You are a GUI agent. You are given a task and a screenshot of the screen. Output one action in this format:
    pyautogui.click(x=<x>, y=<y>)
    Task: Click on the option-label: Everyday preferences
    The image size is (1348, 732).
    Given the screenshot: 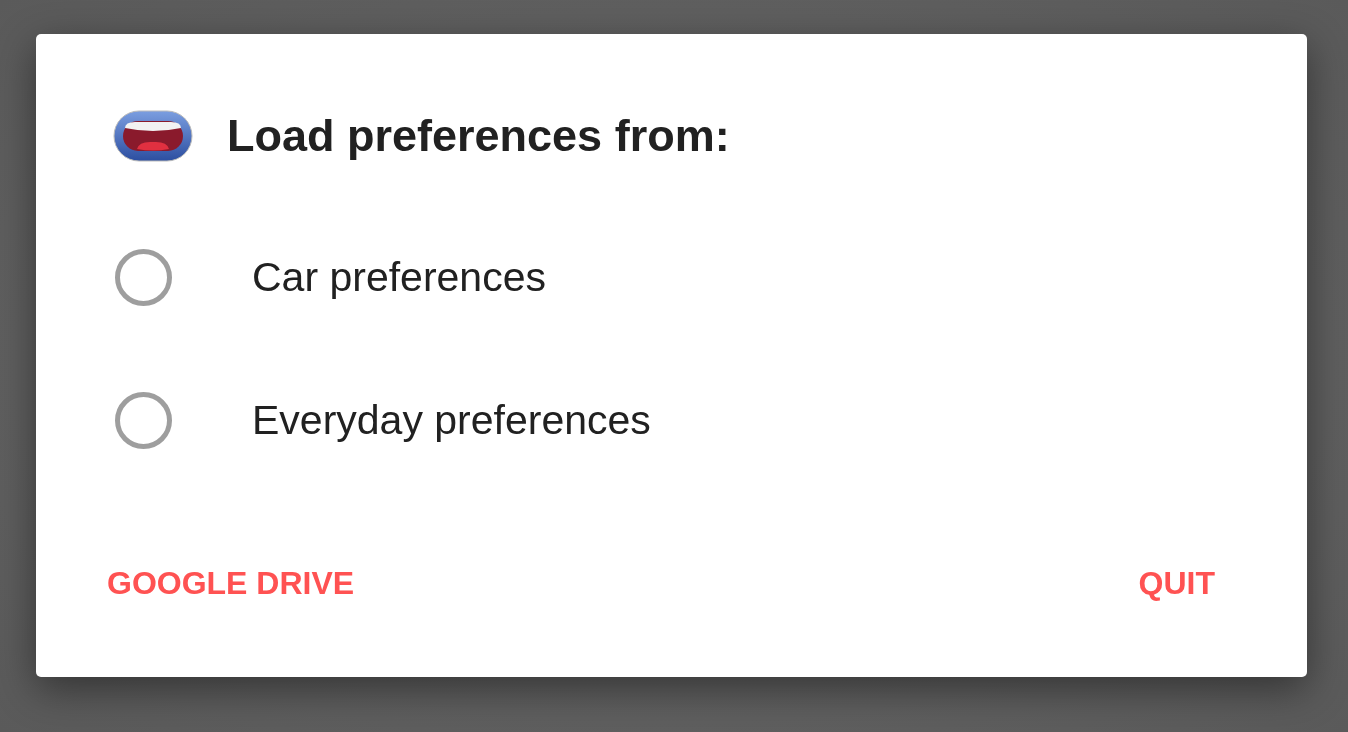 What is the action you would take?
    pyautogui.click(x=451, y=420)
    